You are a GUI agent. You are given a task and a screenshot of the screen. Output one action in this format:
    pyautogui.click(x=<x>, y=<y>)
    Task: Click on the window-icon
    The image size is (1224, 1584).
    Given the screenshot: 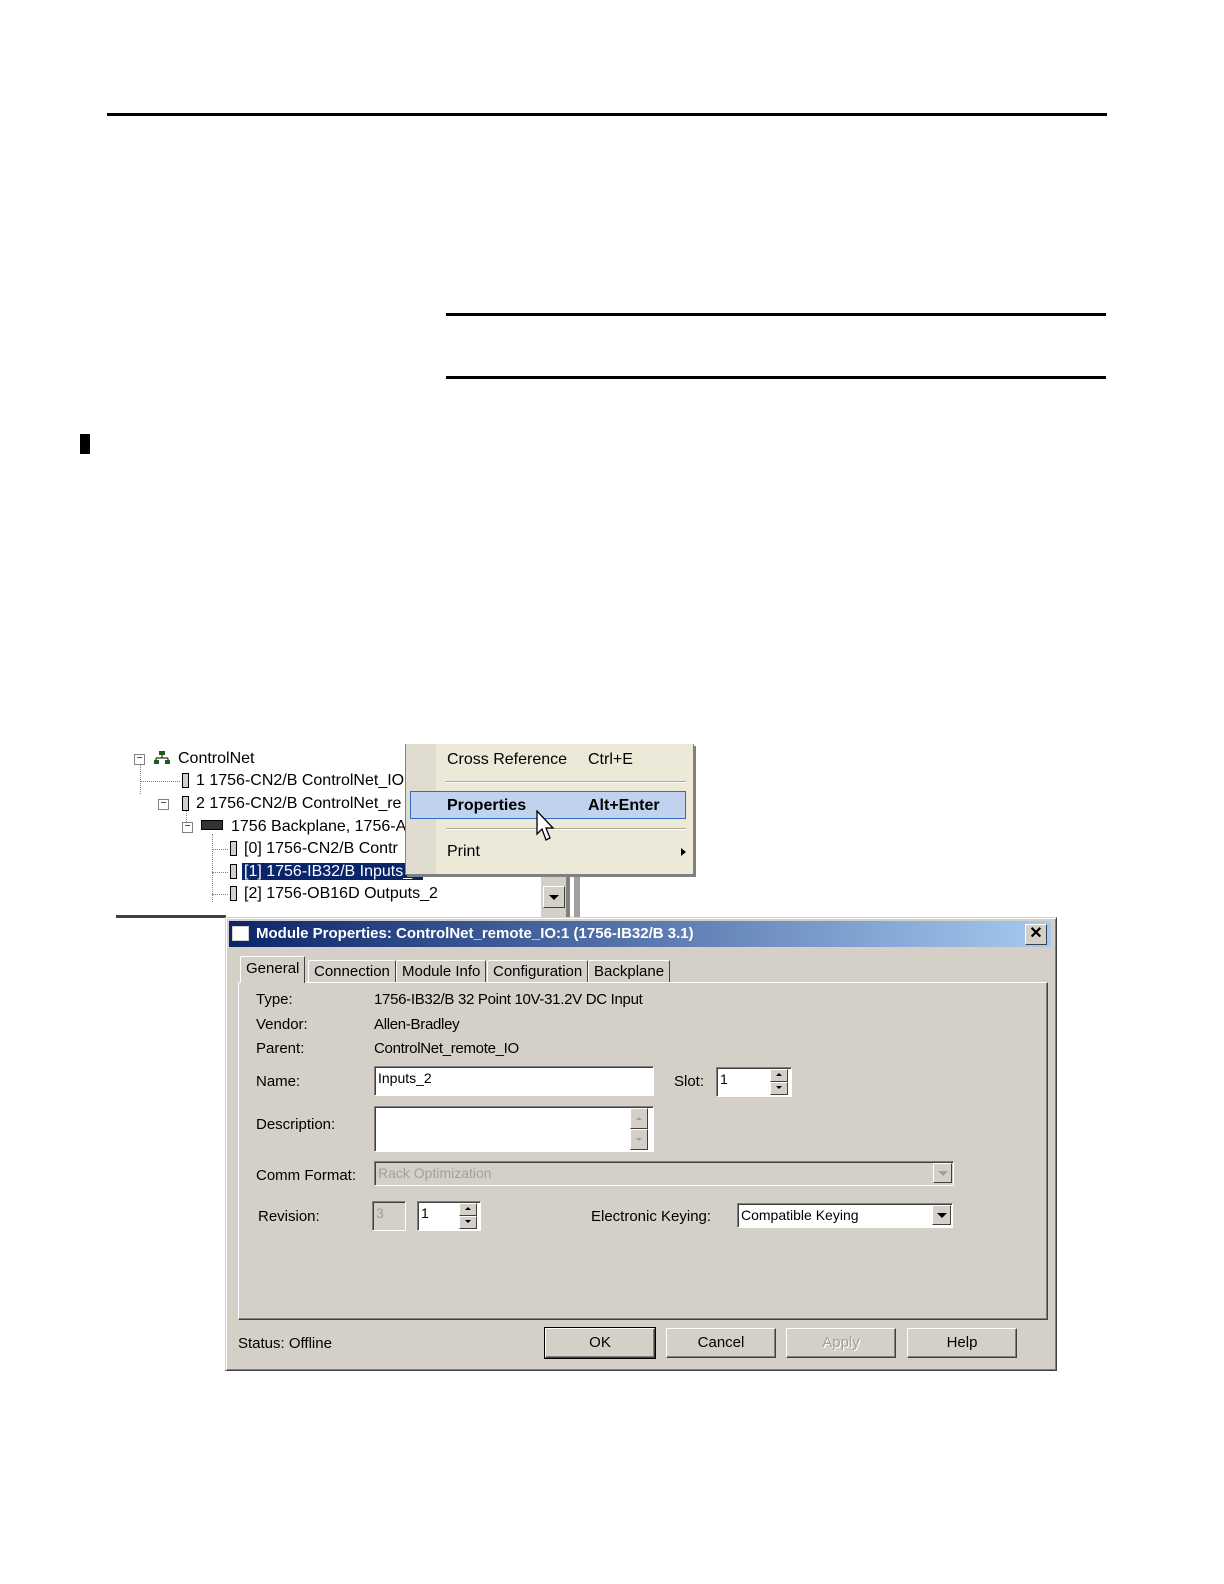 What is the action you would take?
    pyautogui.click(x=240, y=933)
    